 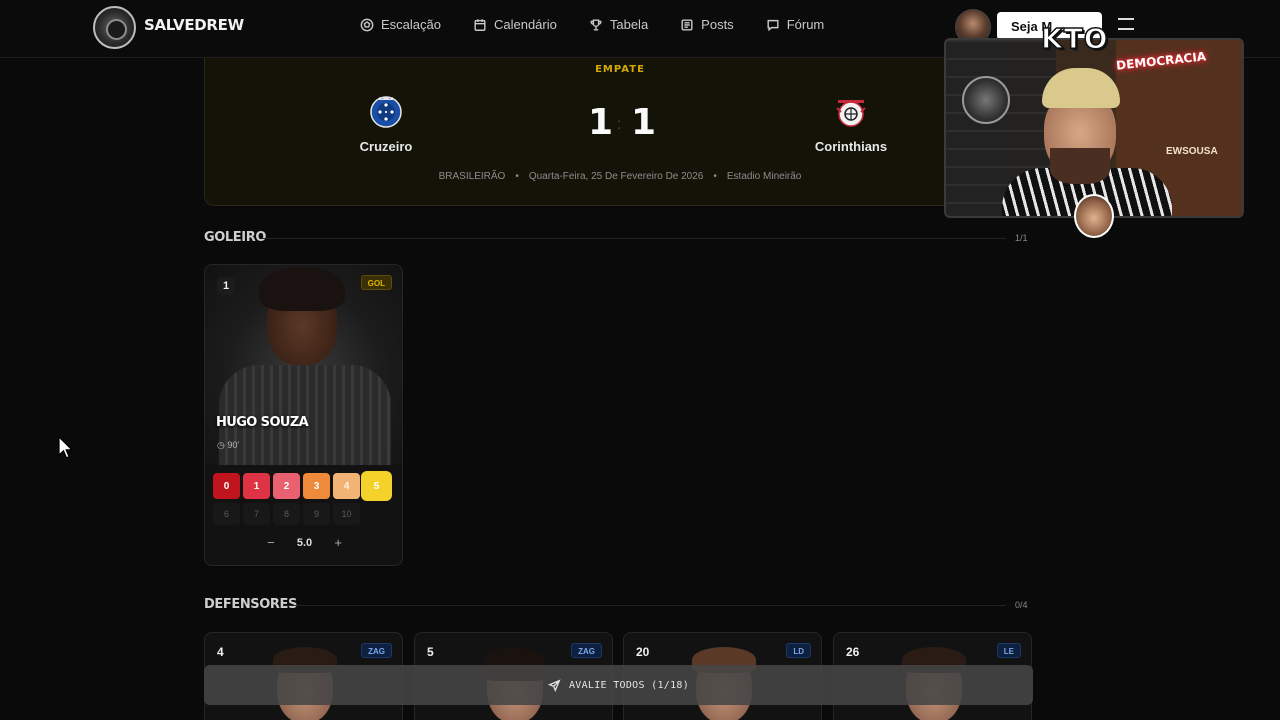 What do you see at coordinates (376, 282) in the screenshot?
I see `player-position-badge: GOL` at bounding box center [376, 282].